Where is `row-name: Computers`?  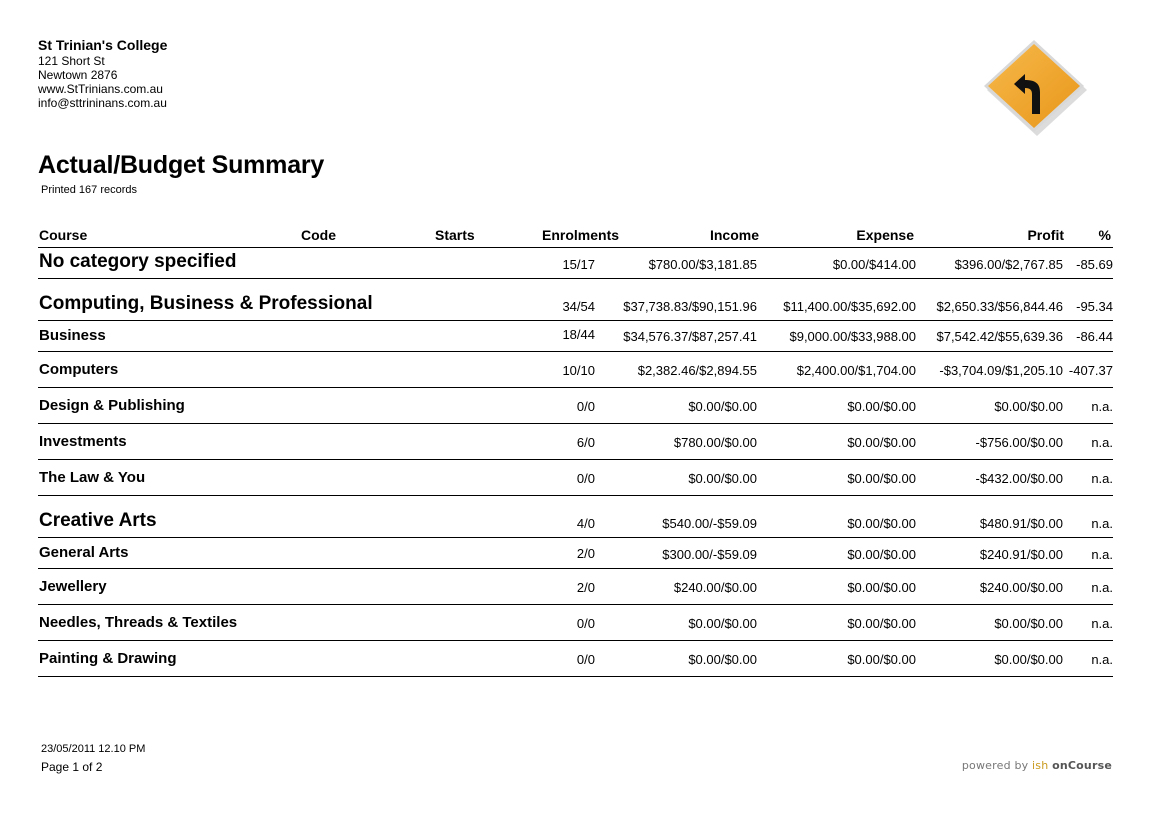 row-name: Computers is located at coordinates (79, 369).